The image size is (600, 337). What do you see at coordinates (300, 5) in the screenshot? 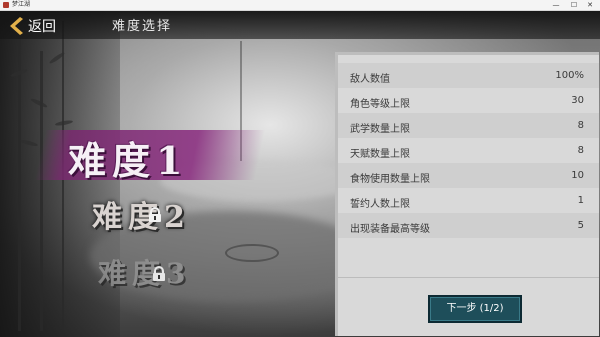
I see `window-titlebar: 梦江湖 — ☐ ✕` at bounding box center [300, 5].